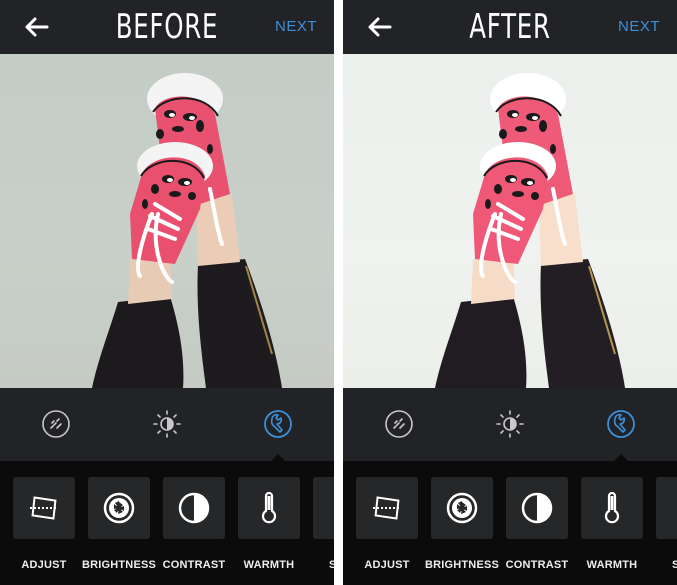 The image size is (677, 585). I want to click on page-title: AFTER, so click(510, 27).